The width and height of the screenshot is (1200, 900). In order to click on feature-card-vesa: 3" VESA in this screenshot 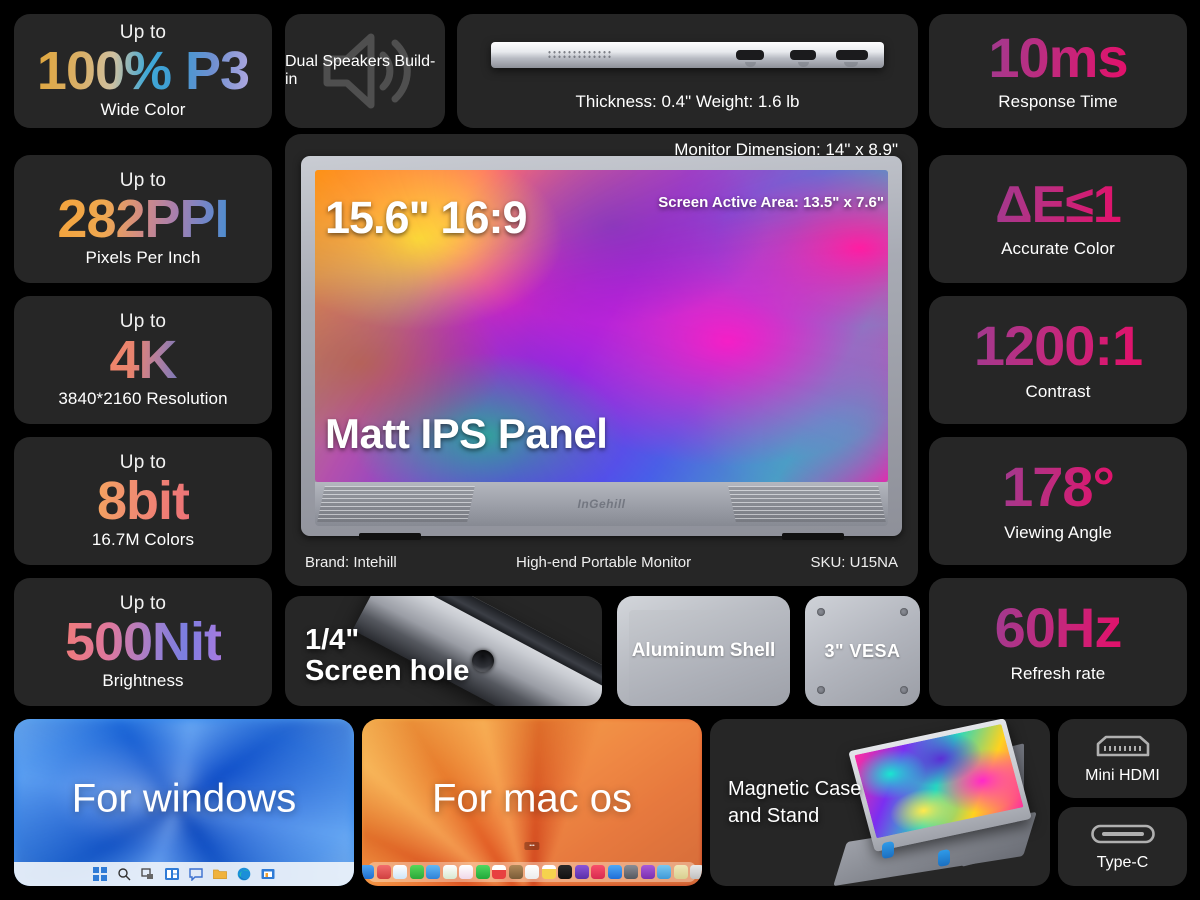, I will do `click(862, 651)`.